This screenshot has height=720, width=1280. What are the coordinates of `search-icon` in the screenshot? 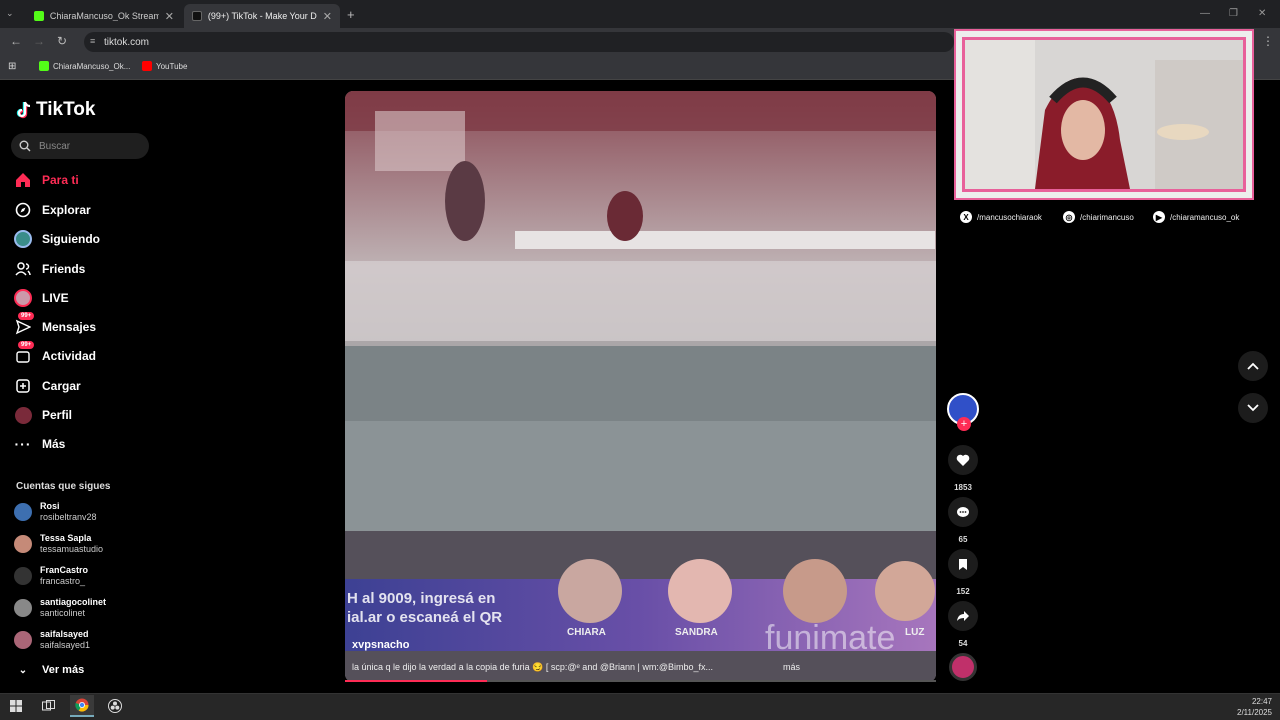 It's located at (25, 146).